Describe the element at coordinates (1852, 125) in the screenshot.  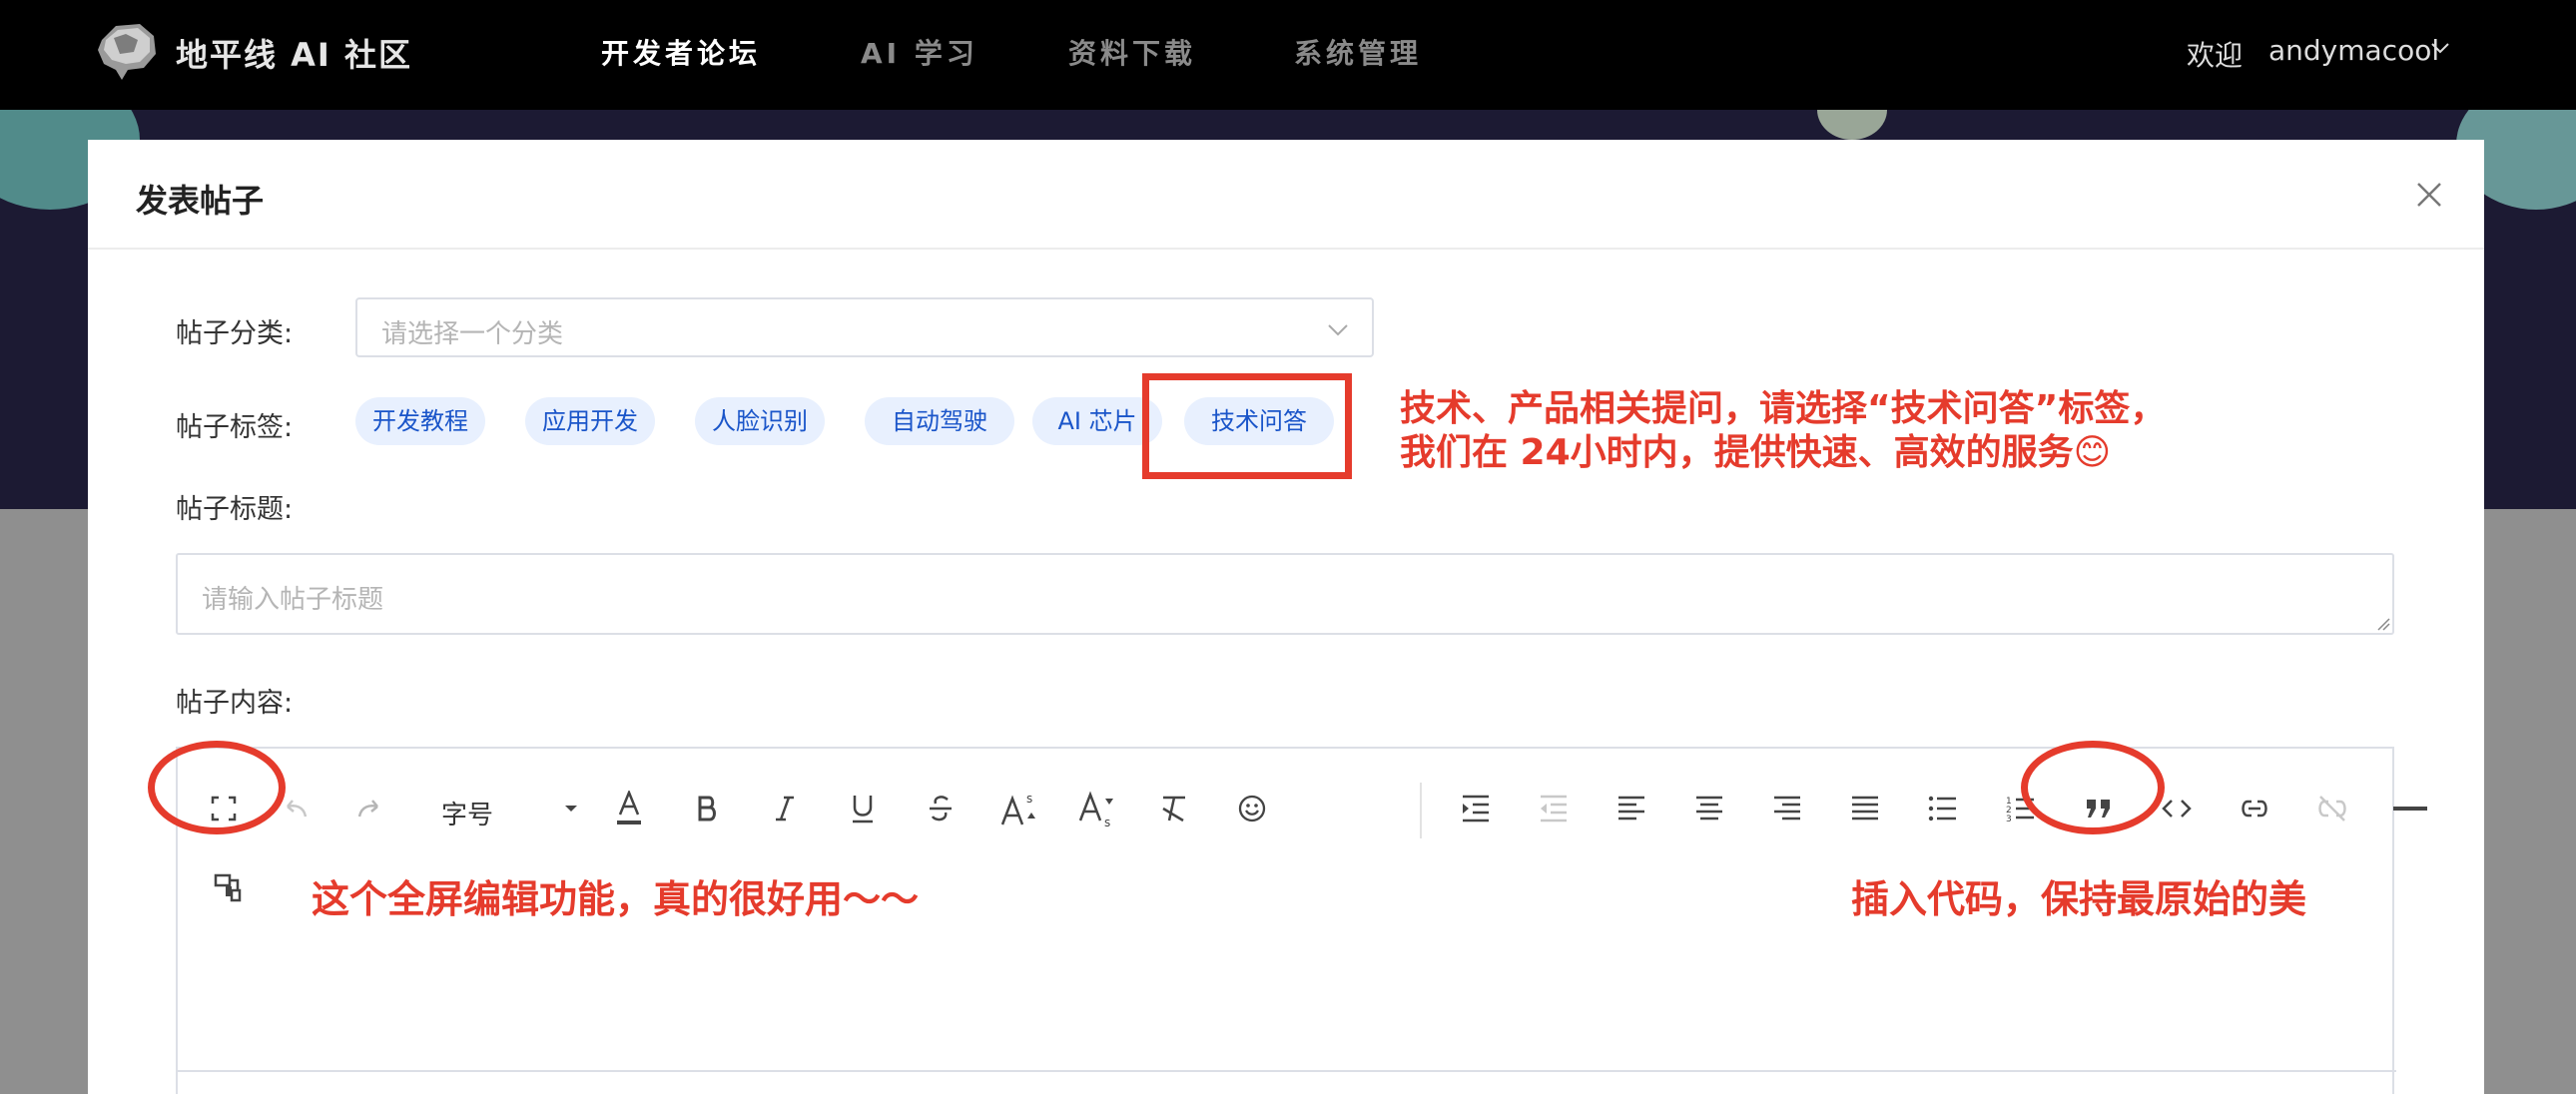
I see `banner-decoration` at that location.